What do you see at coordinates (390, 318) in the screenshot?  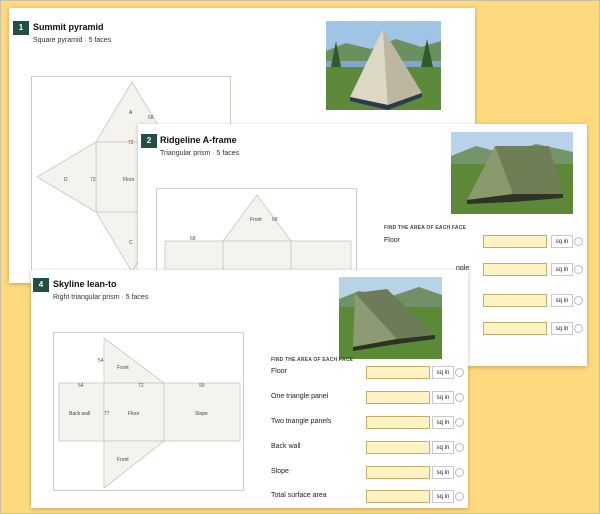 I see `tent-photo-lean-to` at bounding box center [390, 318].